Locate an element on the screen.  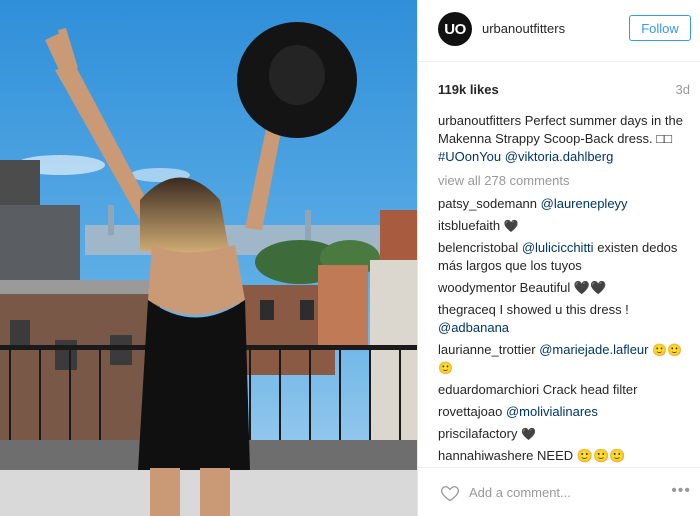
comment: woodymentor Beautiful 🖤🖤 is located at coordinates (567, 288).